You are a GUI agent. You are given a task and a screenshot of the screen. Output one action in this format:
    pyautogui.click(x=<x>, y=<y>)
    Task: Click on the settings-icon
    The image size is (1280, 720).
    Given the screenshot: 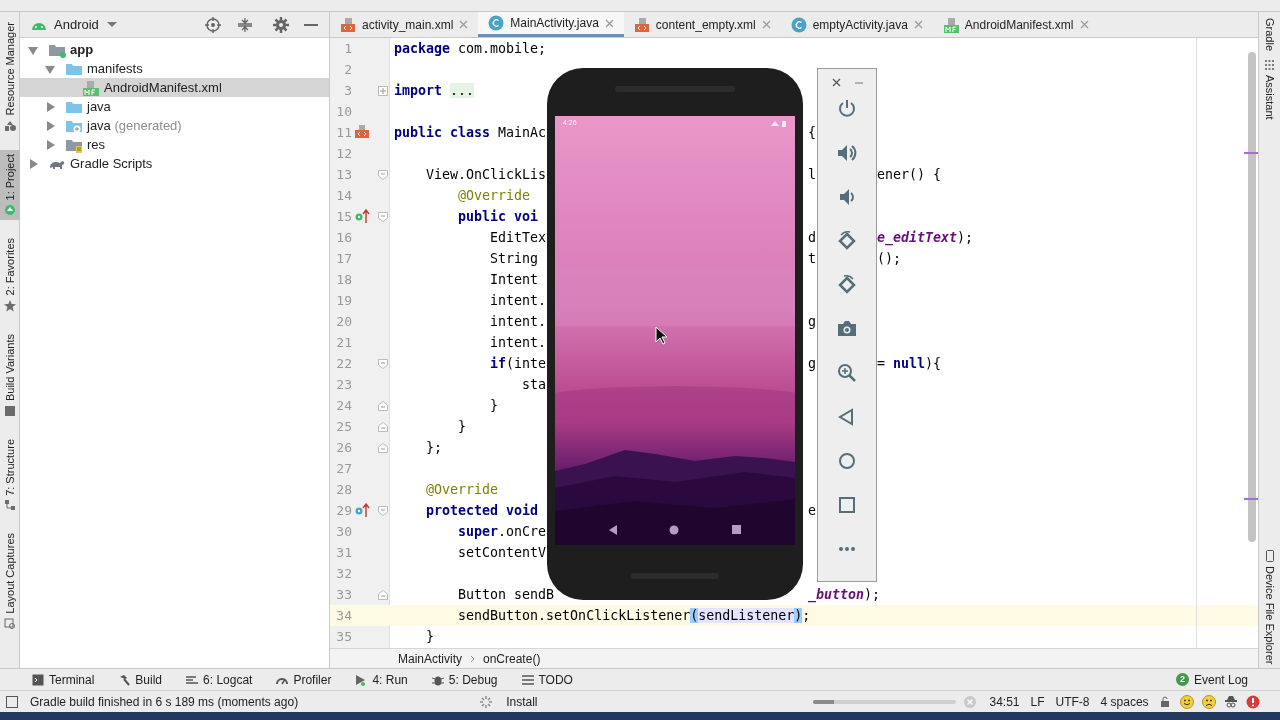 What is the action you would take?
    pyautogui.click(x=281, y=24)
    